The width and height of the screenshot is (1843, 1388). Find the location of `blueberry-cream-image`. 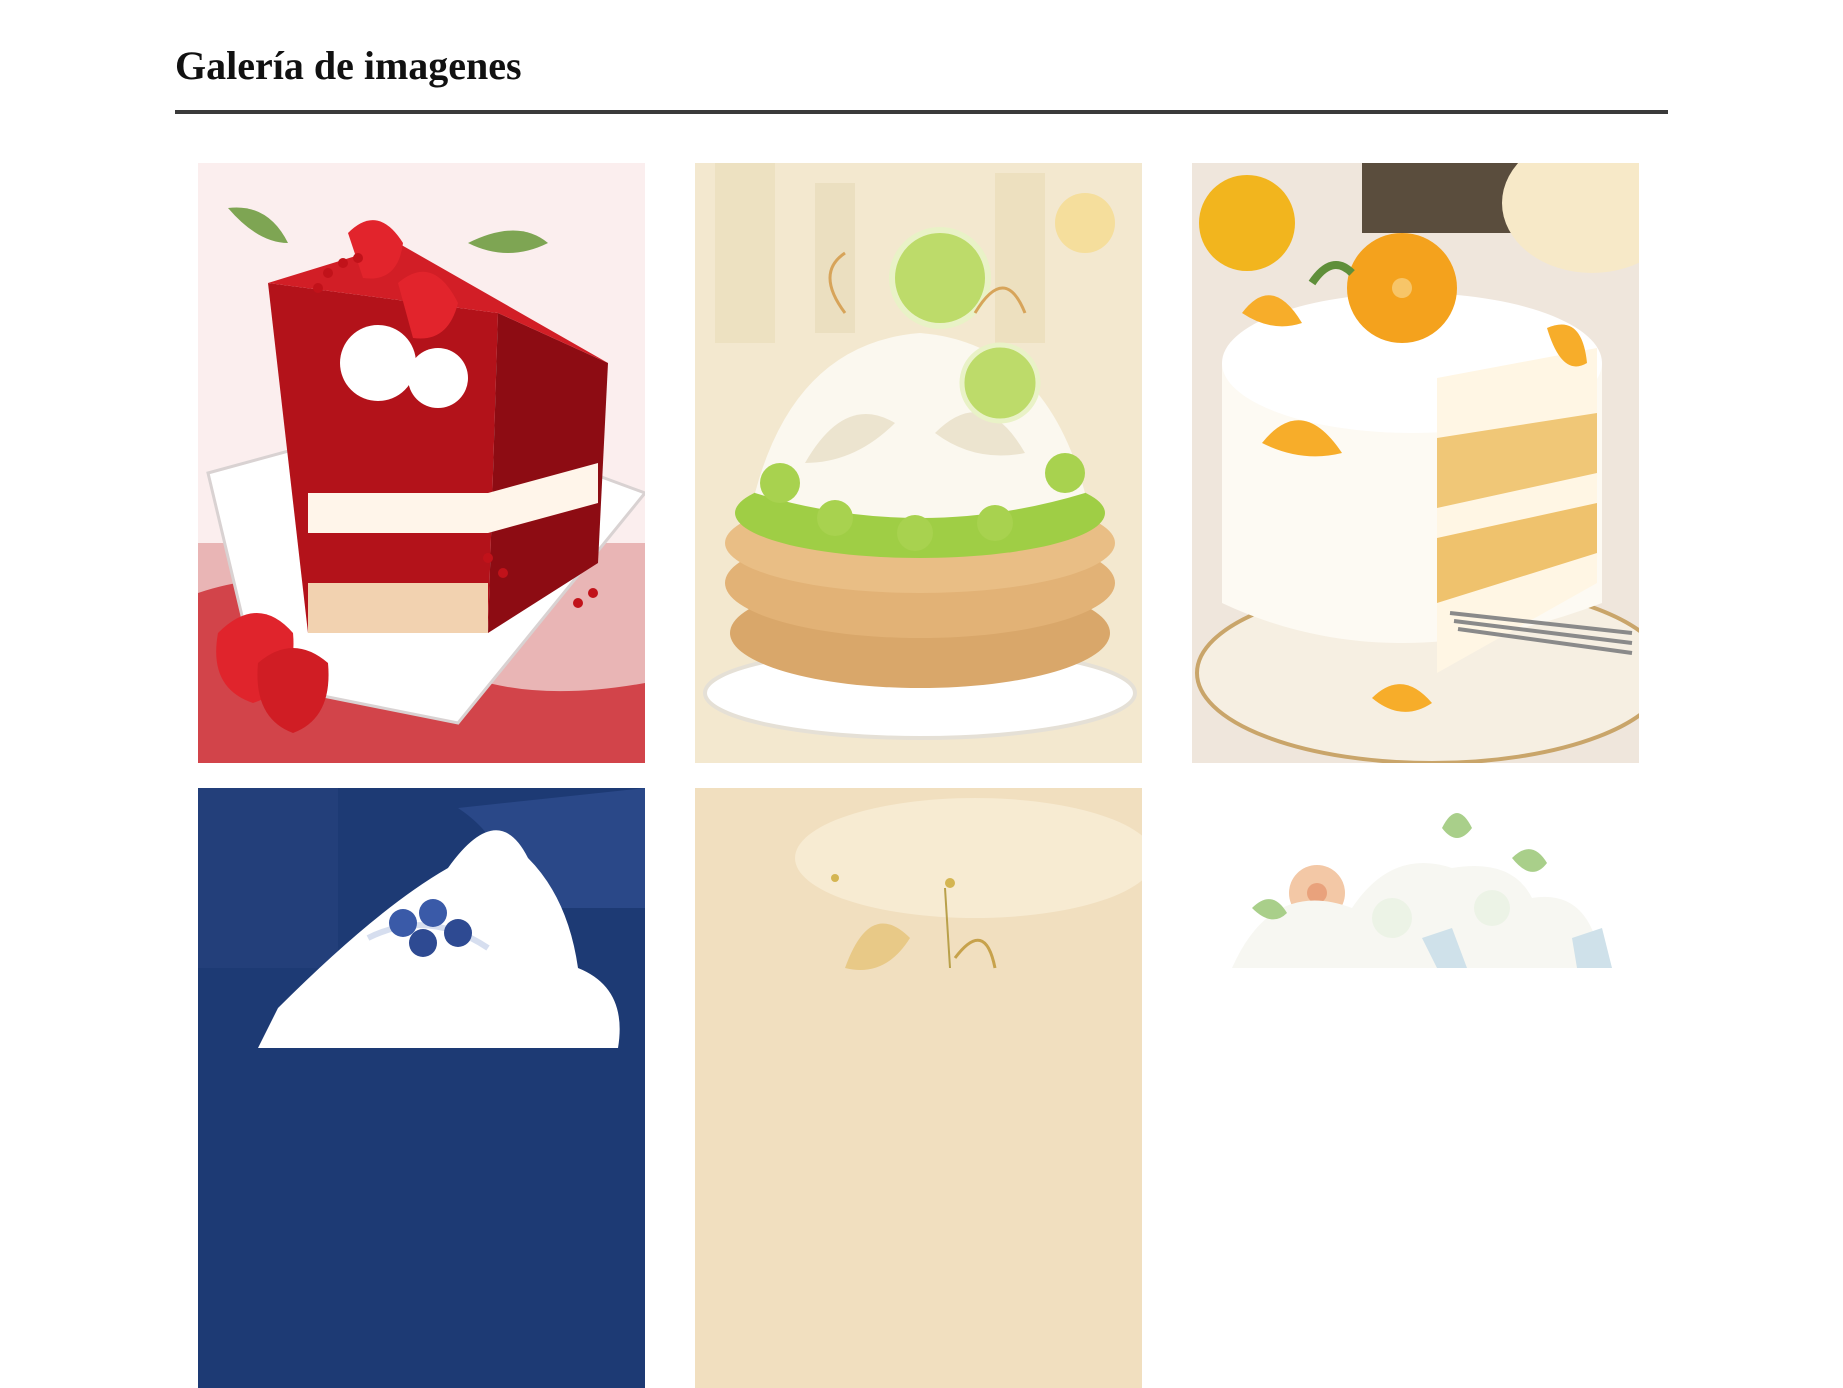

blueberry-cream-image is located at coordinates (421, 1088).